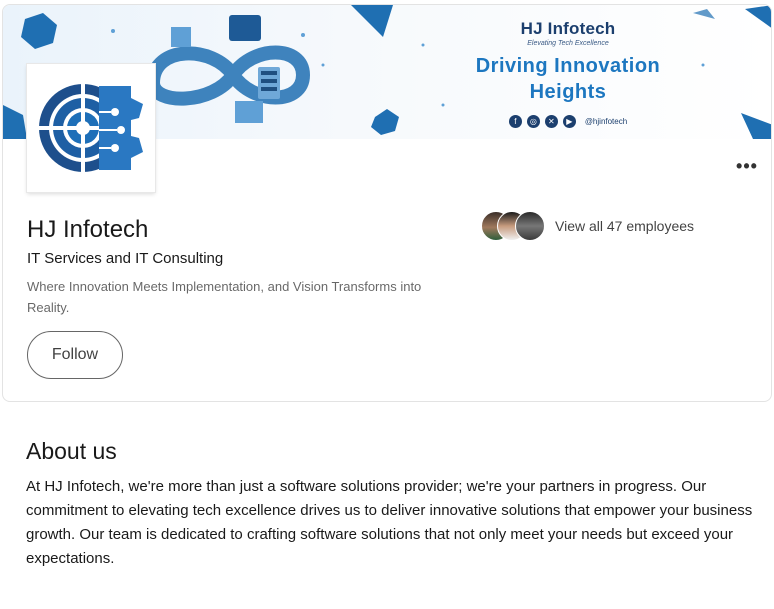  What do you see at coordinates (533, 121) in the screenshot?
I see `instagram-icon: ◎` at bounding box center [533, 121].